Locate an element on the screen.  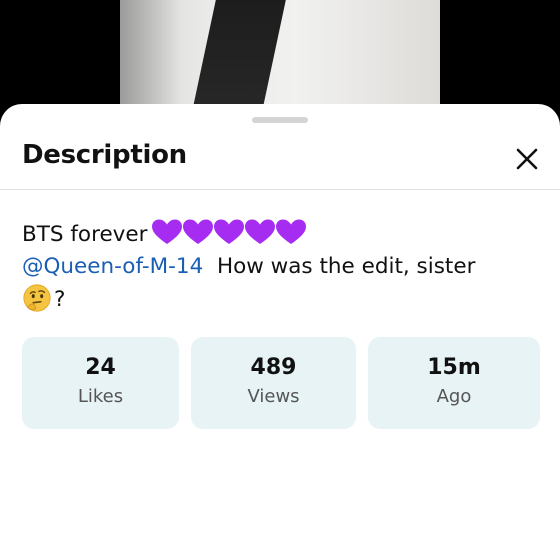
description-line-1: BTS forever is located at coordinates (282, 234).